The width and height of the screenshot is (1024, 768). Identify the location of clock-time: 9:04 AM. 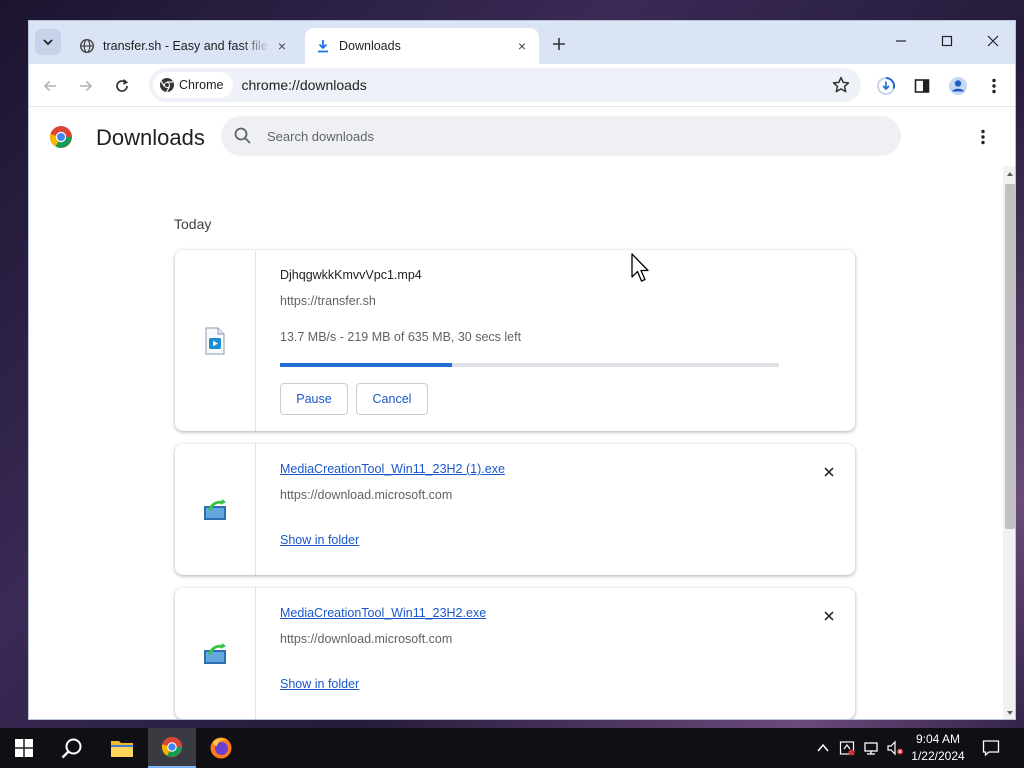
(938, 739).